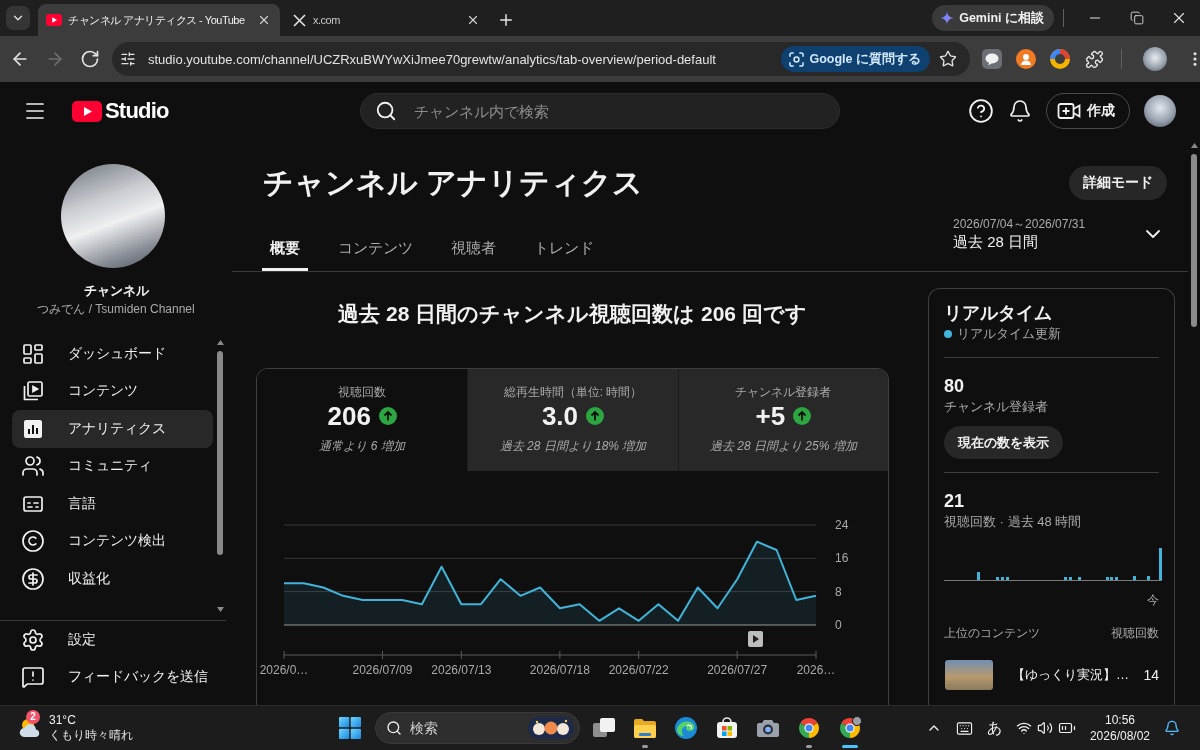 Image resolution: width=1200 pixels, height=750 pixels. Describe the element at coordinates (850, 728) in the screenshot. I see `round-browser-profile-icon` at that location.